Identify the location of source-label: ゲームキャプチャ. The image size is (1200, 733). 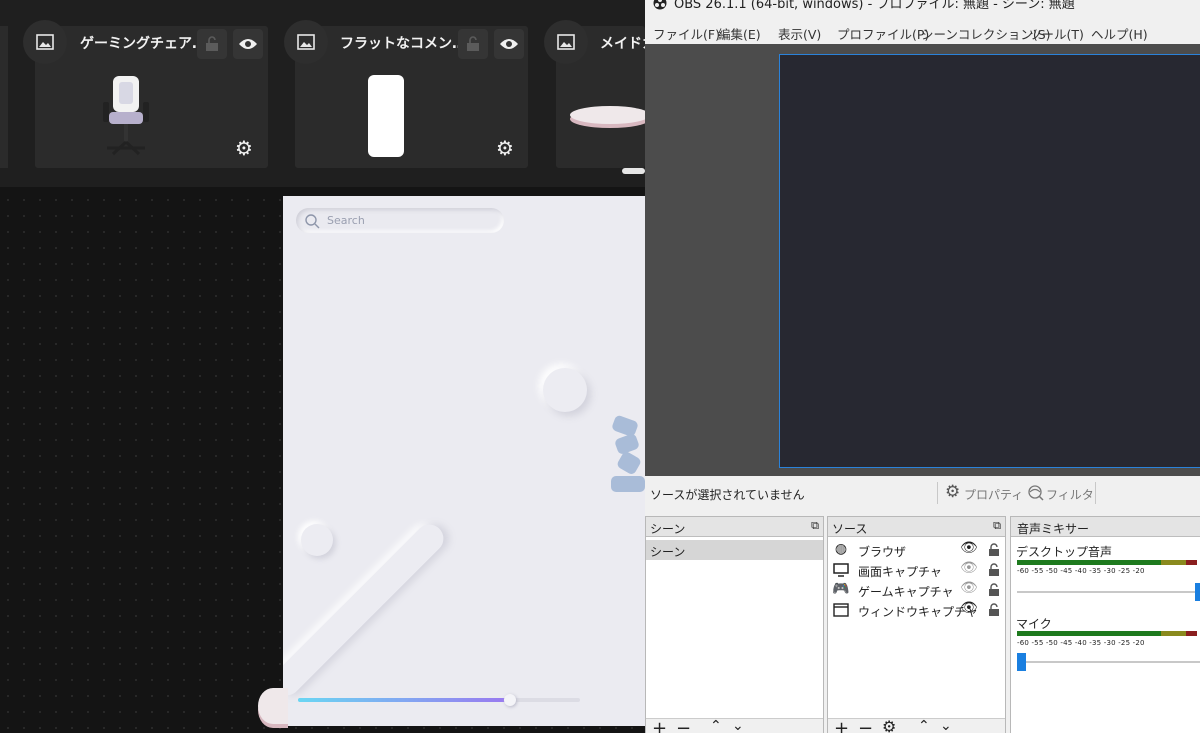
(906, 592).